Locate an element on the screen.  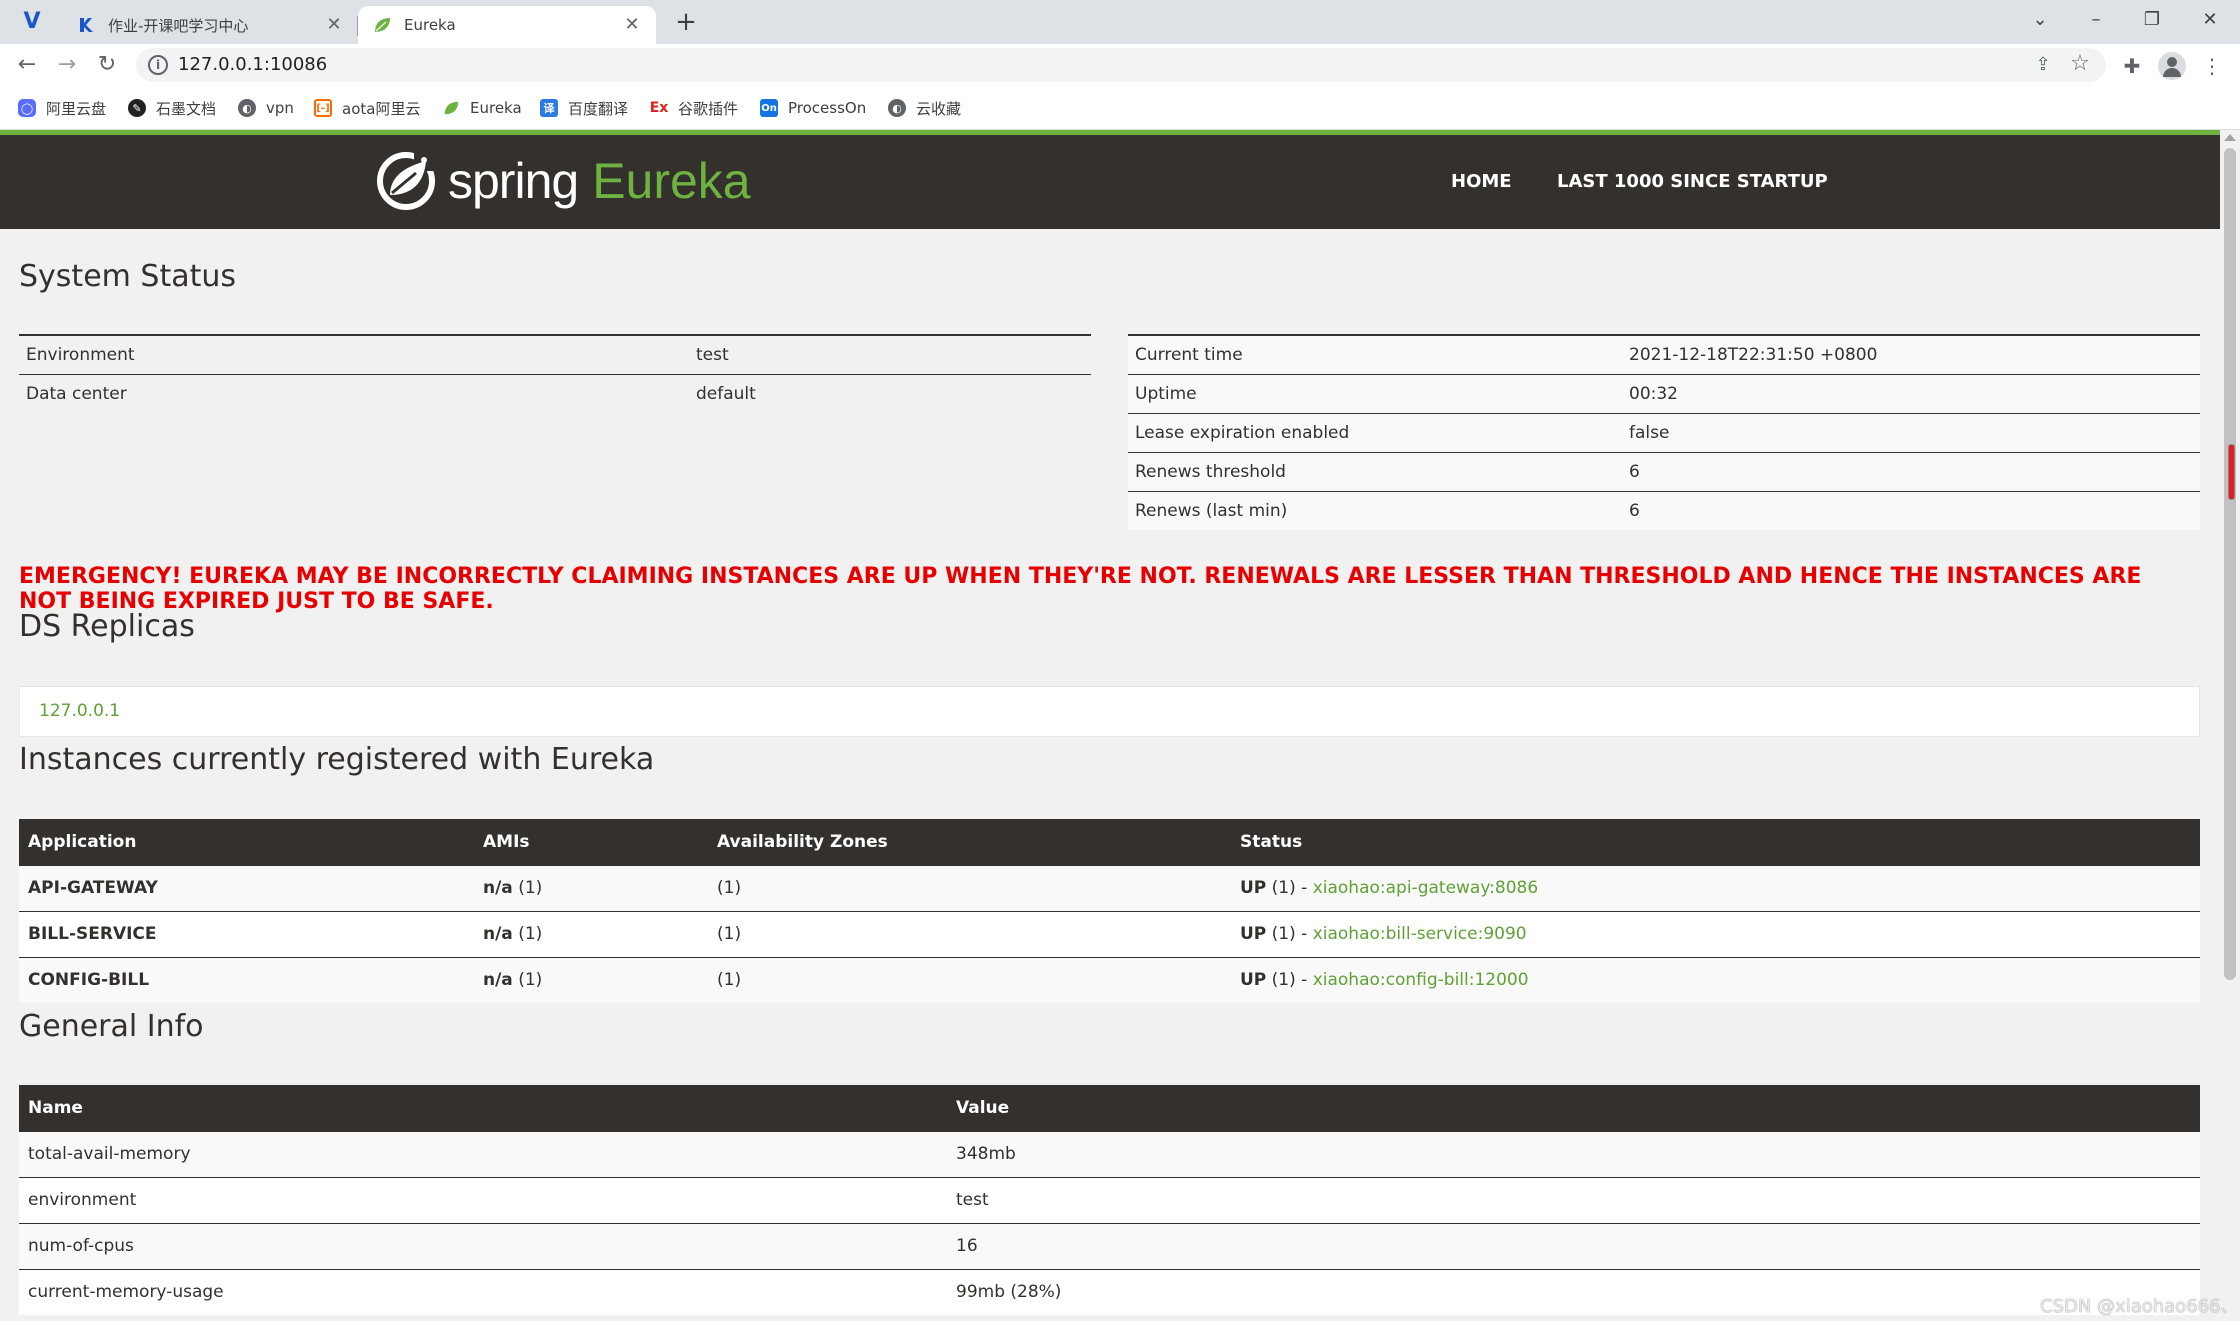
close-window-button: ✕ is located at coordinates (2210, 20).